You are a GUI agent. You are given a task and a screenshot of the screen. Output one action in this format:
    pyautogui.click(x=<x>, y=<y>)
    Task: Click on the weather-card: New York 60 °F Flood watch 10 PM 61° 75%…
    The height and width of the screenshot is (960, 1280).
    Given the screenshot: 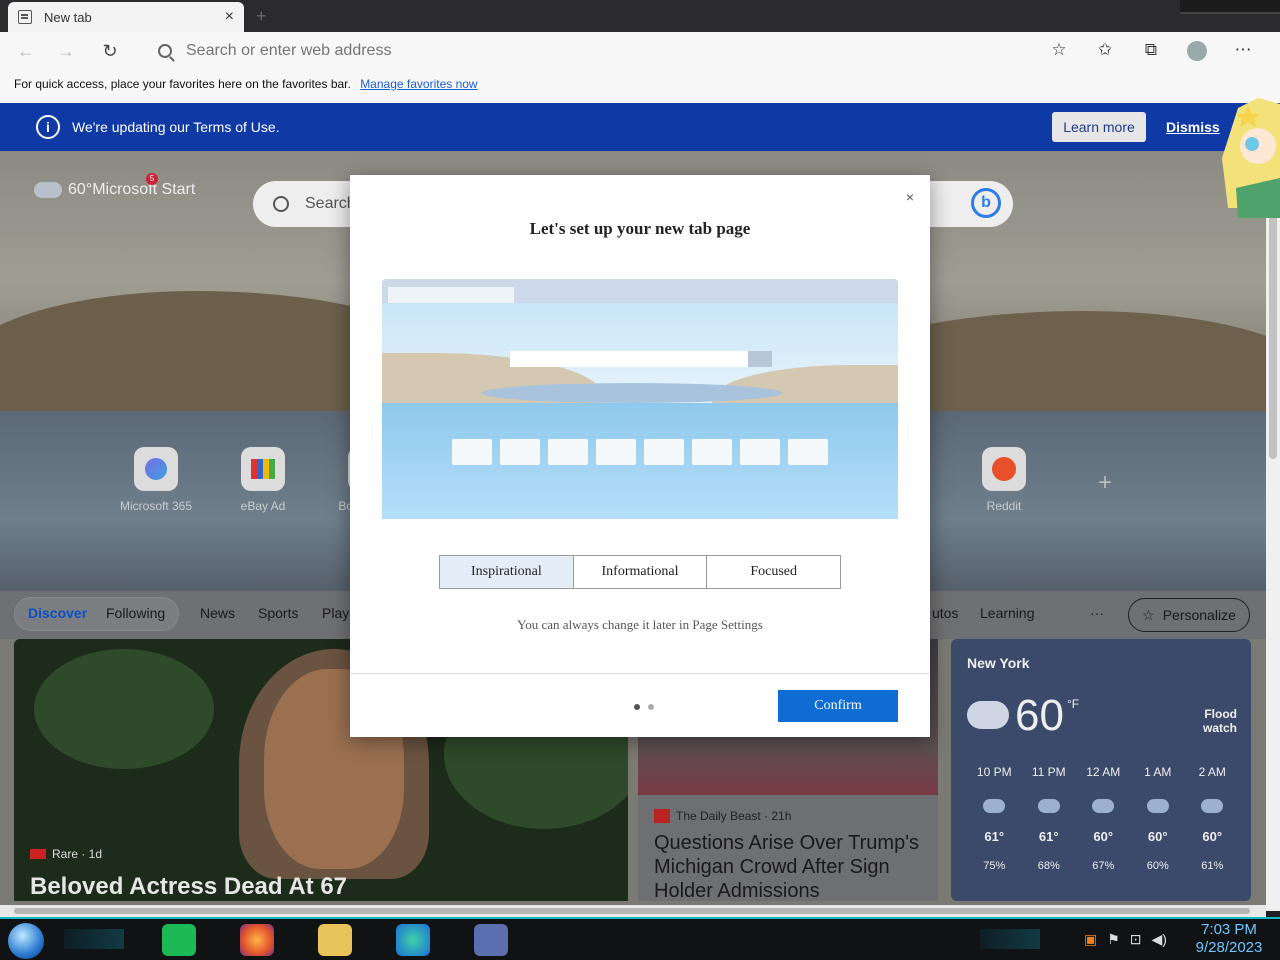 What is the action you would take?
    pyautogui.click(x=1101, y=770)
    